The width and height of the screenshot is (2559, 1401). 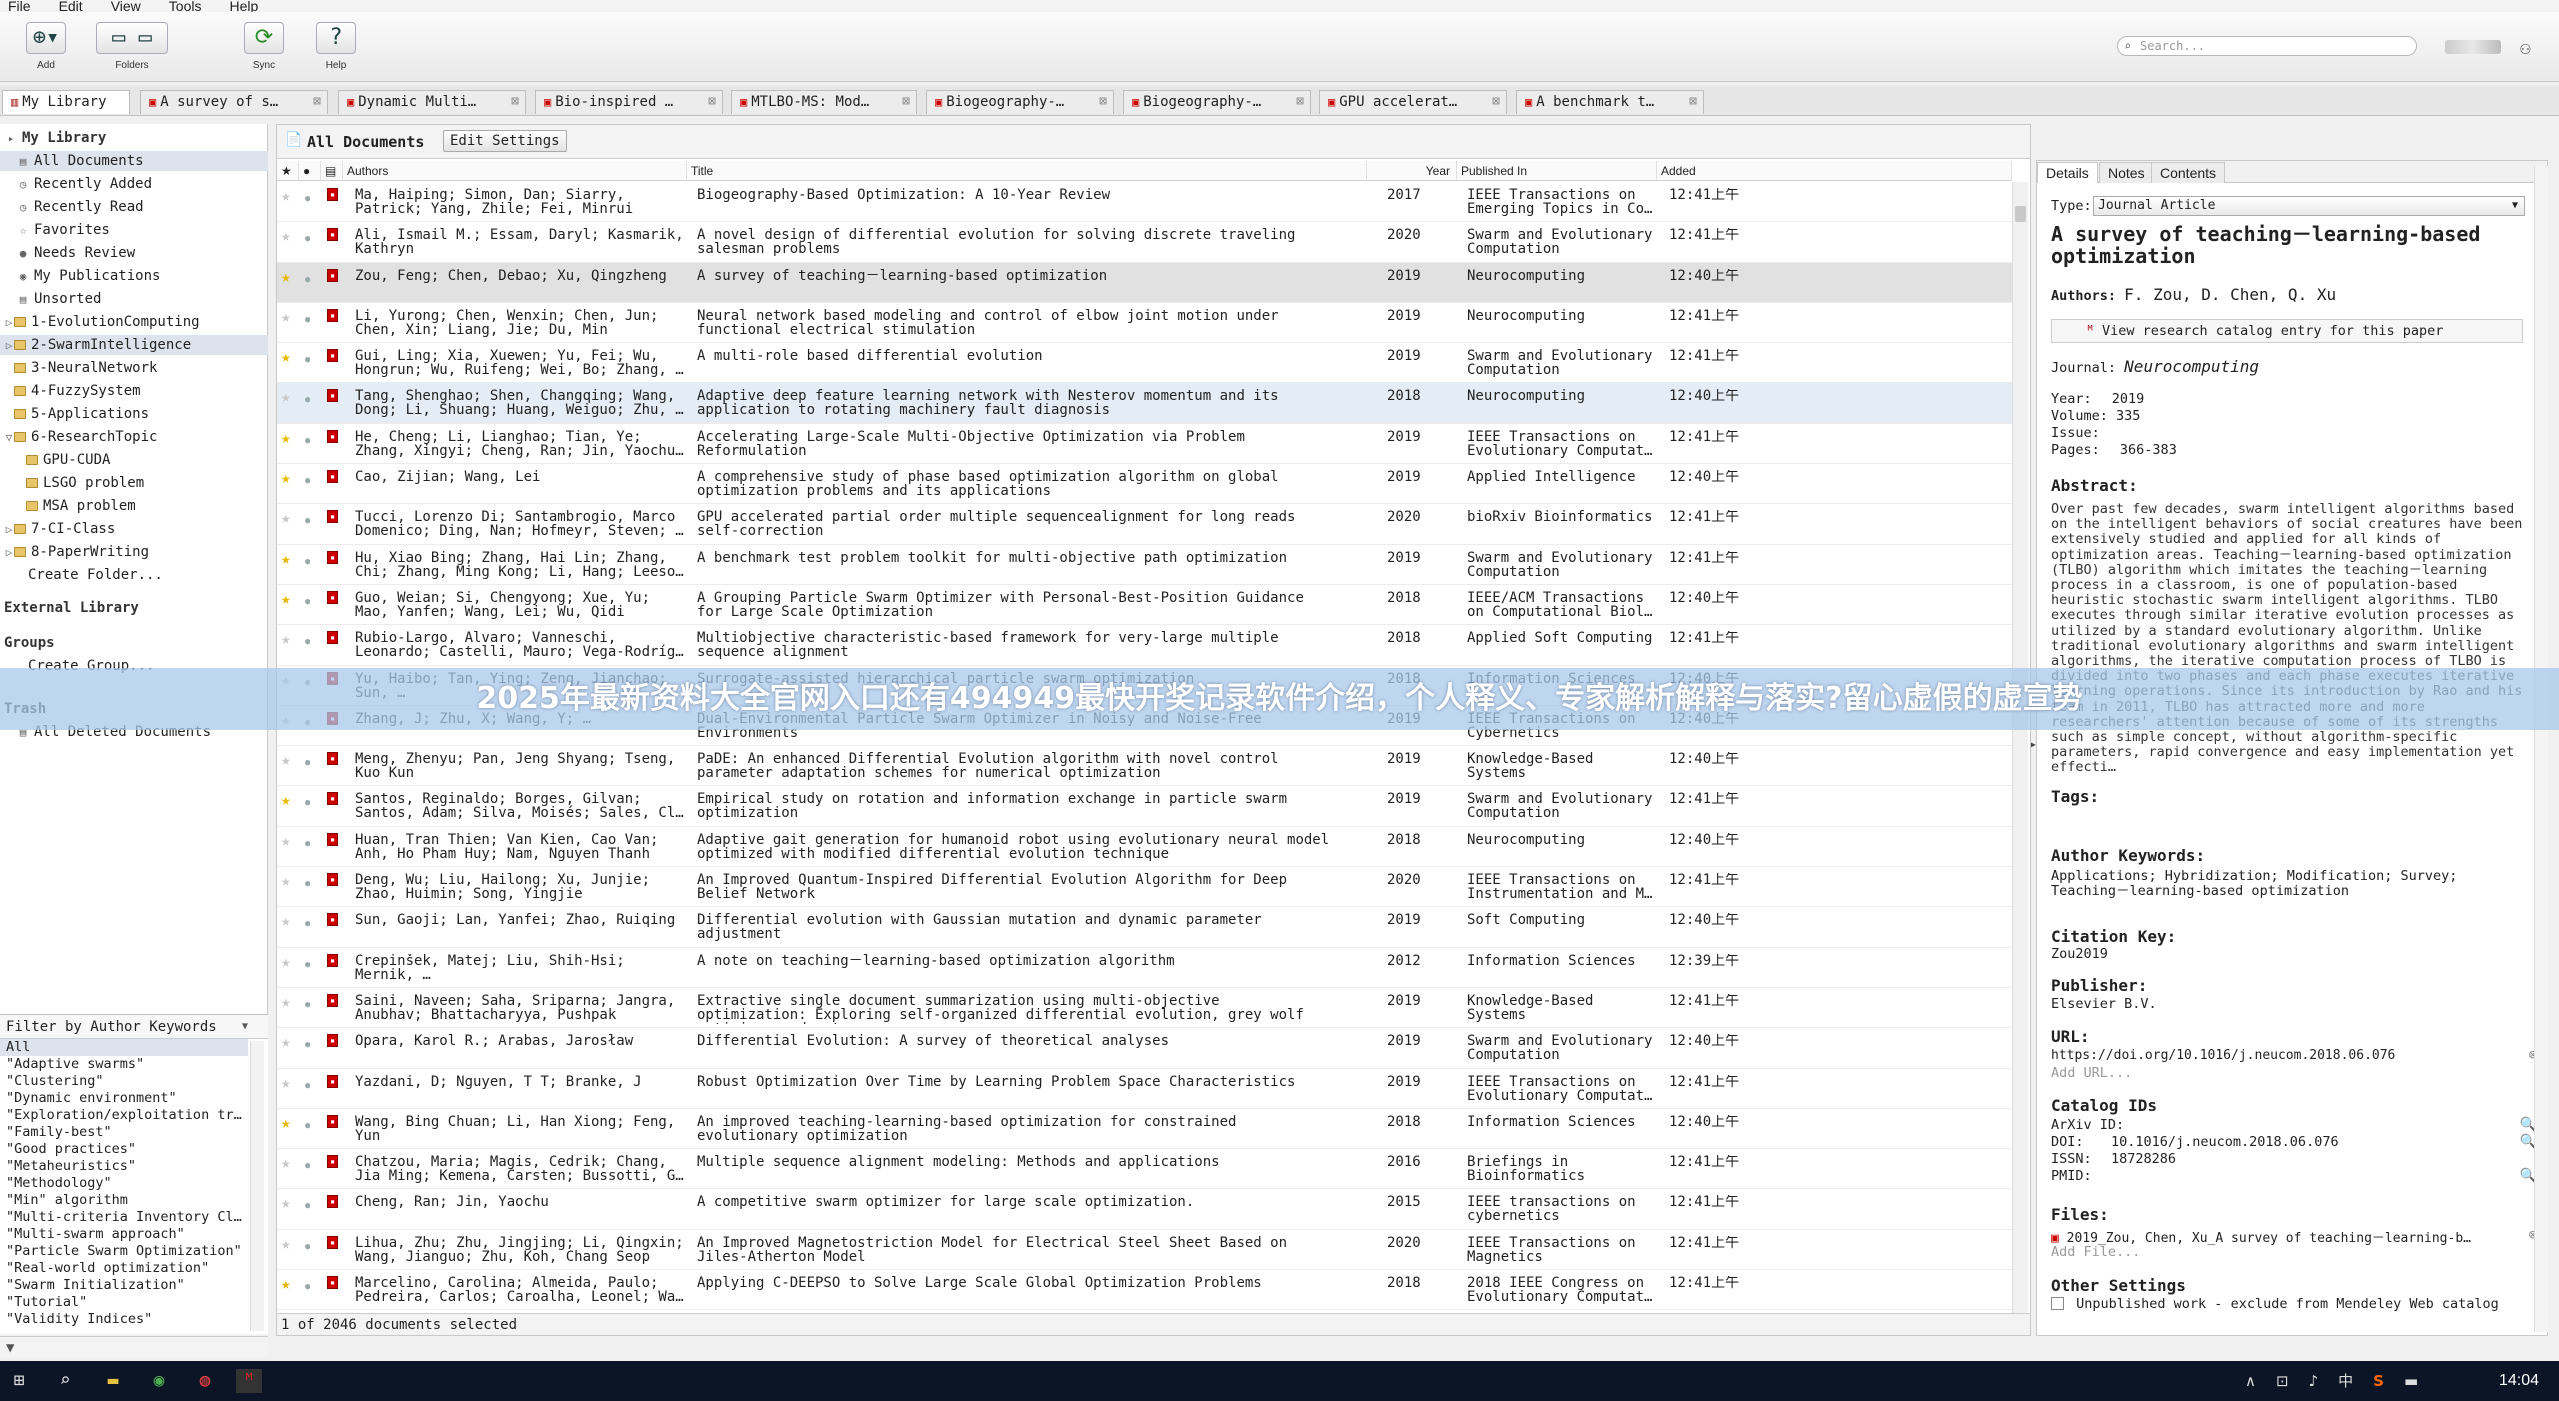 I want to click on menu-item-tools: Tools, so click(x=185, y=6).